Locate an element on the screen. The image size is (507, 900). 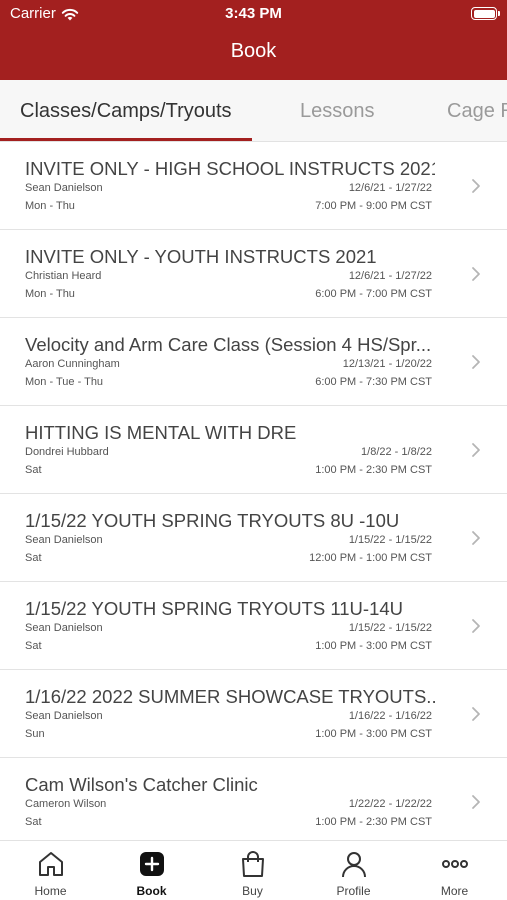
instructor-name: Aaron Cunningham is located at coordinates (72, 364).